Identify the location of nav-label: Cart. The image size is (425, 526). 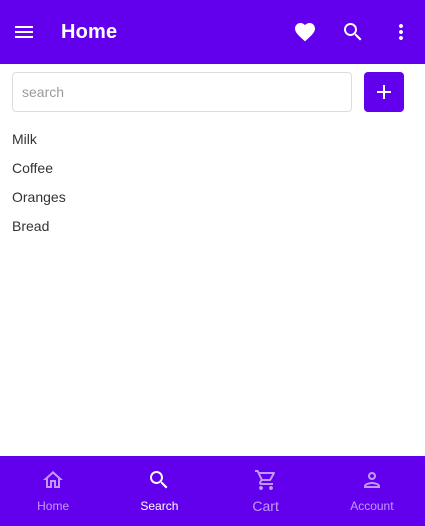
(265, 506).